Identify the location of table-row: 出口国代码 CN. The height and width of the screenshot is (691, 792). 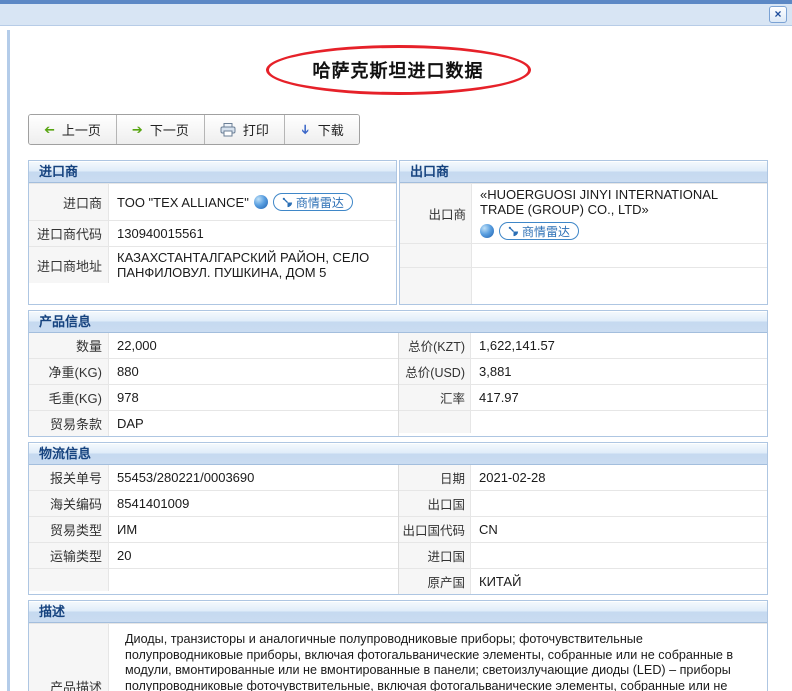
(583, 529).